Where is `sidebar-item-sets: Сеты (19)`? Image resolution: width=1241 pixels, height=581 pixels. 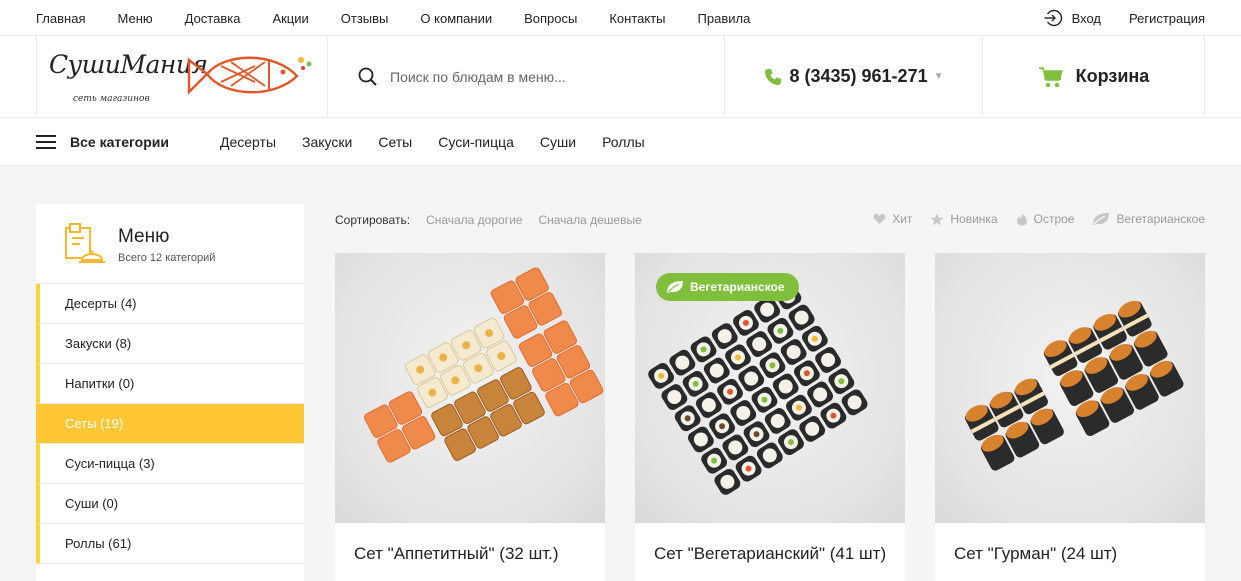 sidebar-item-sets: Сеты (19) is located at coordinates (170, 424).